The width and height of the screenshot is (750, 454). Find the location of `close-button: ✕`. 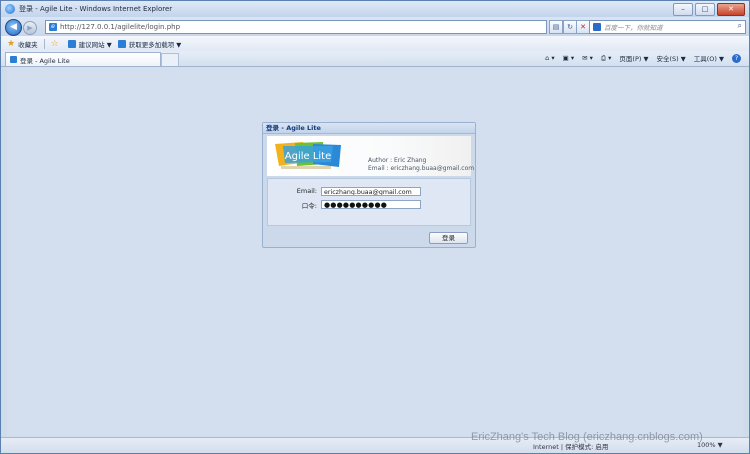

close-button: ✕ is located at coordinates (731, 9).